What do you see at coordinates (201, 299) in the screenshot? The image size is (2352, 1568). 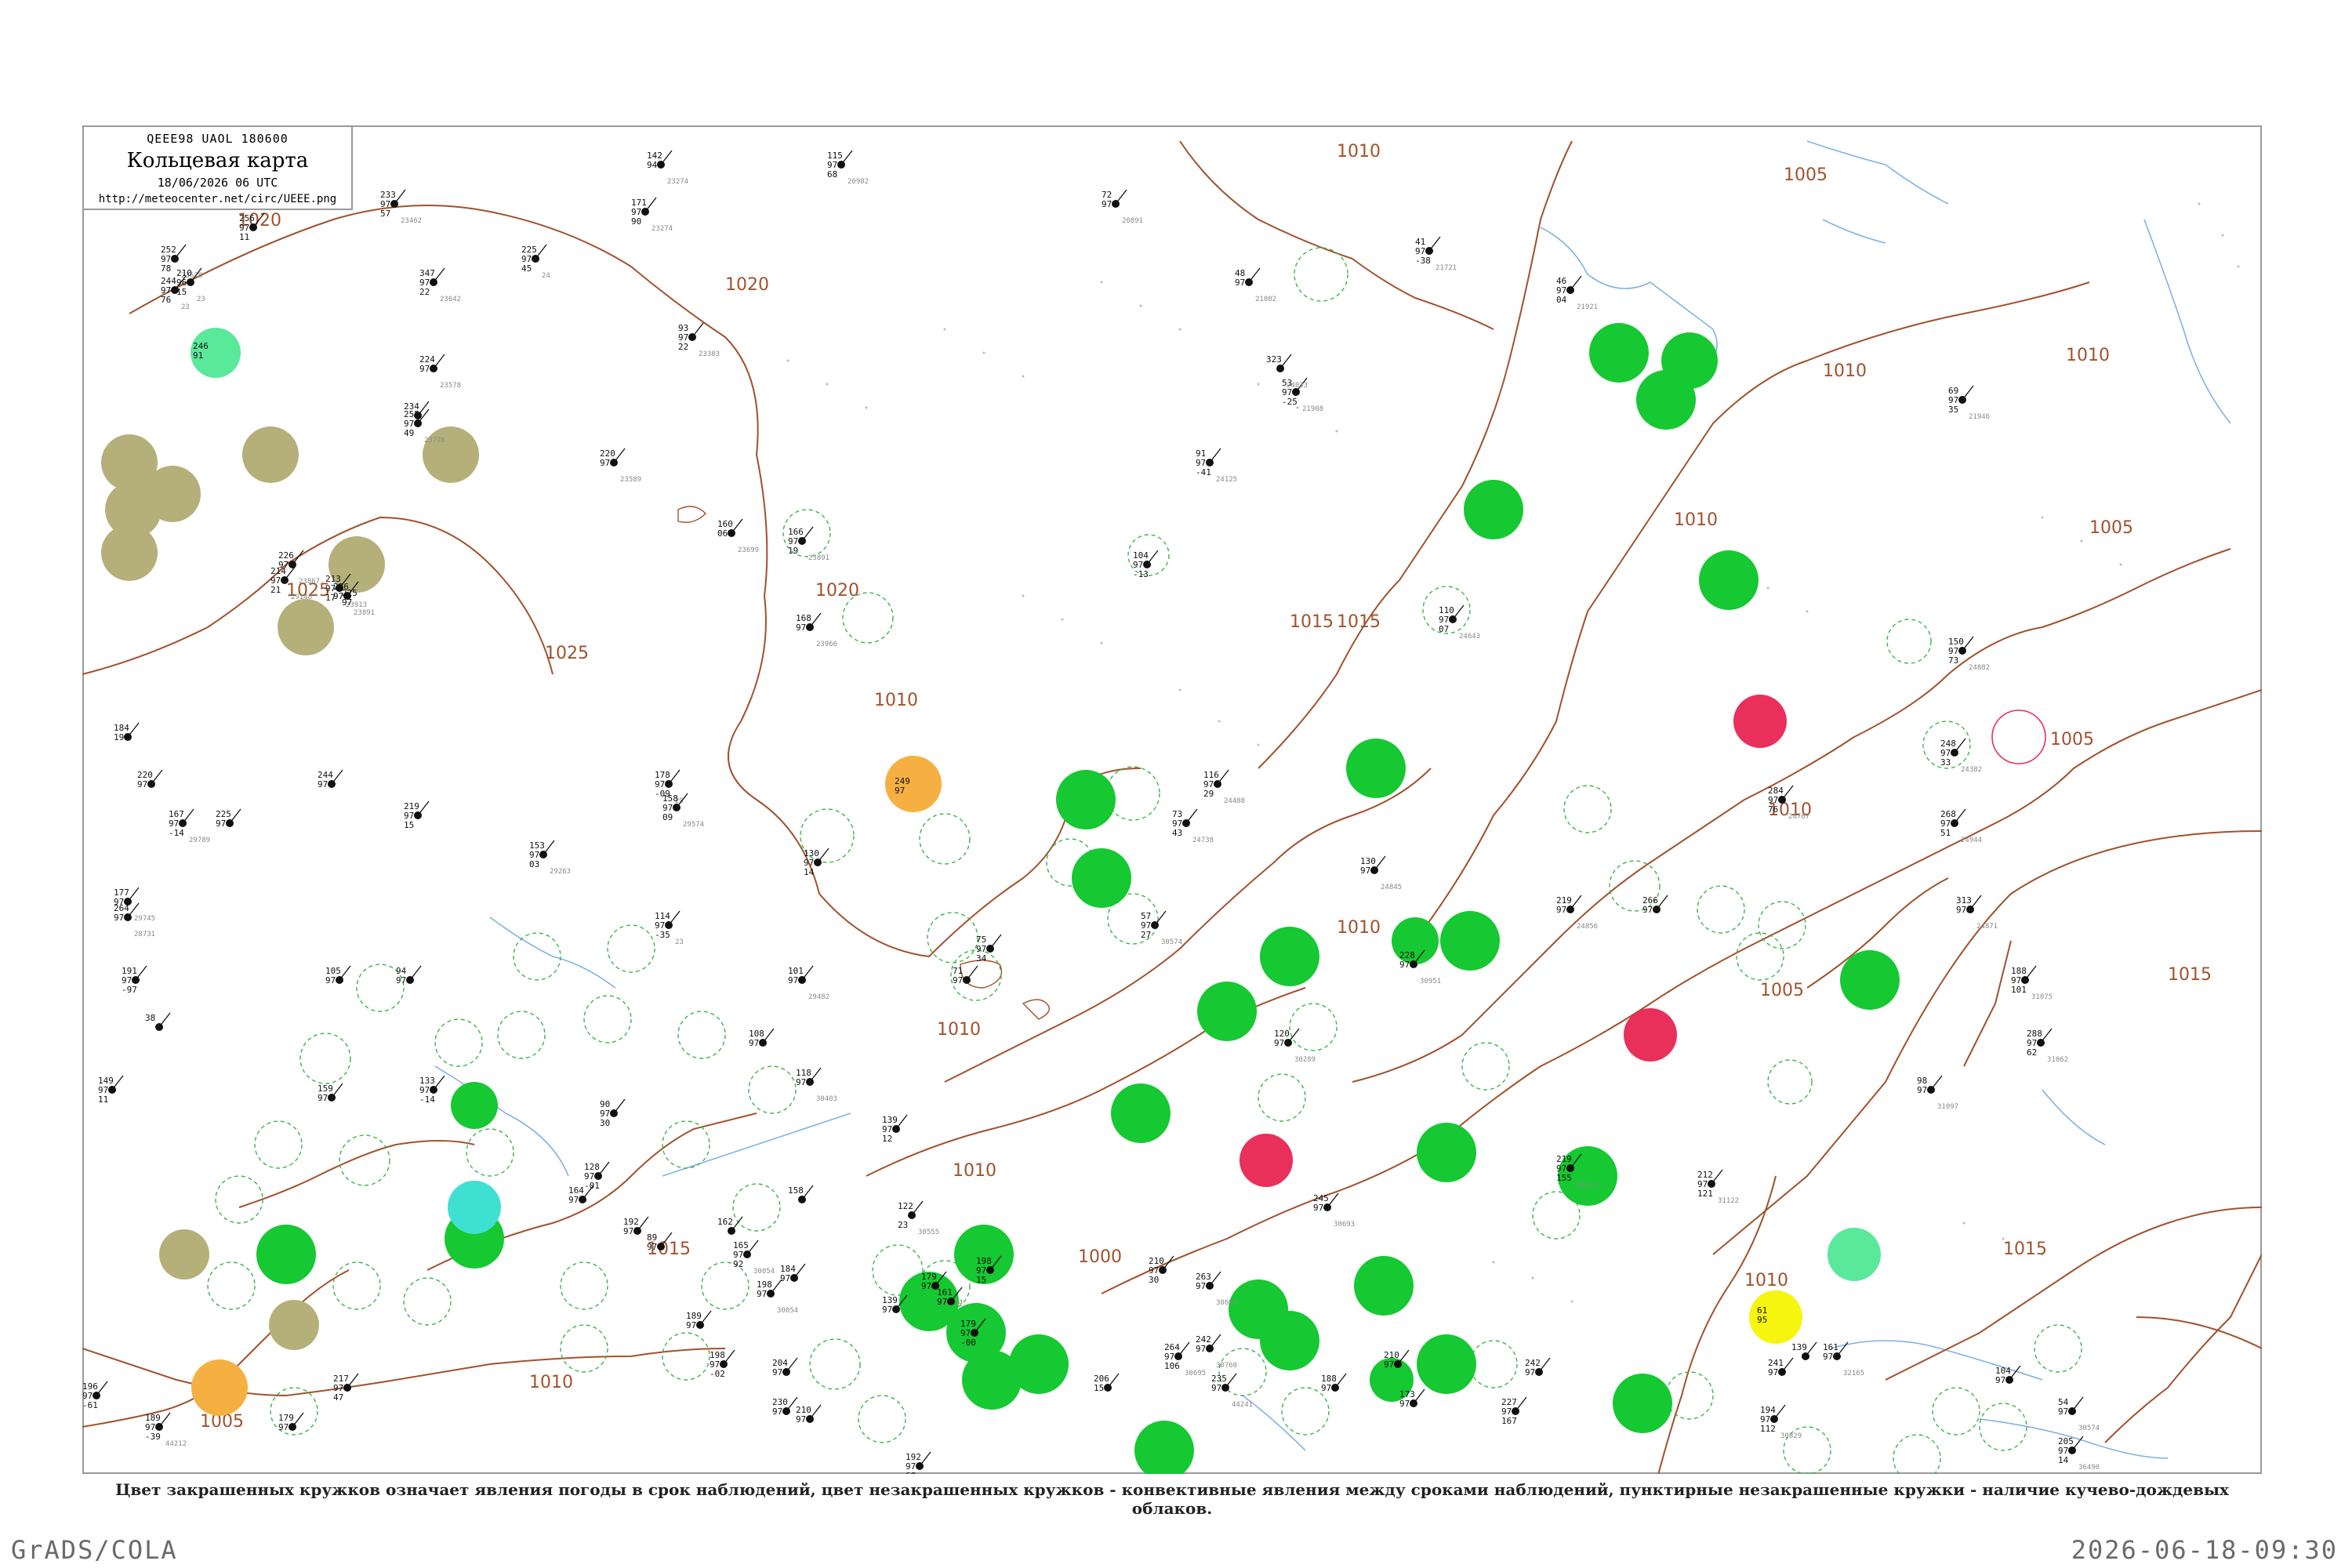 I see `station-index: 23` at bounding box center [201, 299].